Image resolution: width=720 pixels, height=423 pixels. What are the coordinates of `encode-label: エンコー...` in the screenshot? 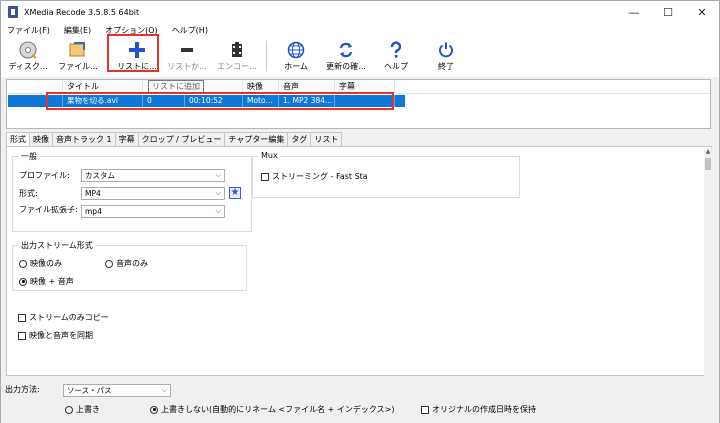 It's located at (237, 66).